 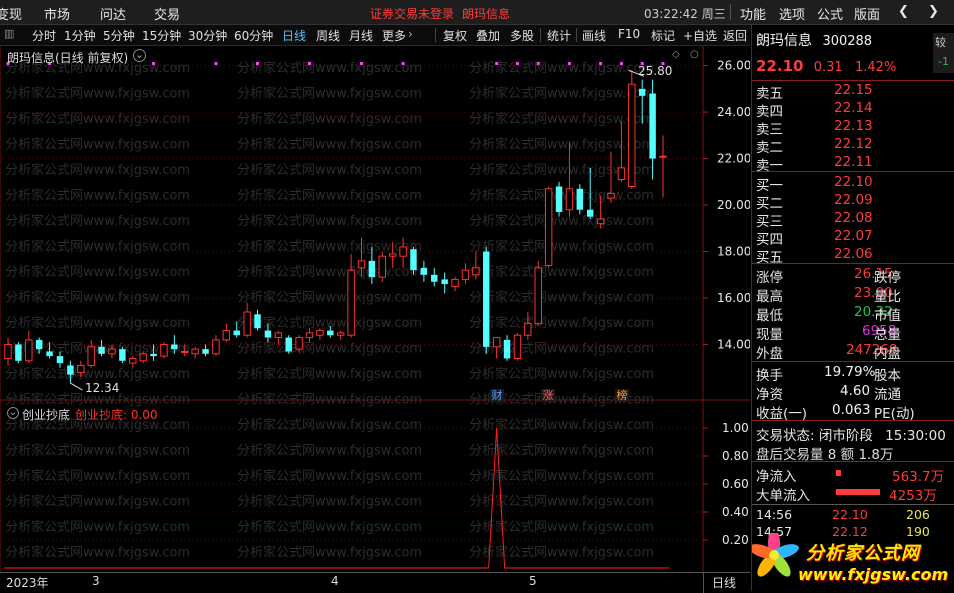 What do you see at coordinates (113, 13) in the screenshot?
I see `menu-item-wenda: 问达` at bounding box center [113, 13].